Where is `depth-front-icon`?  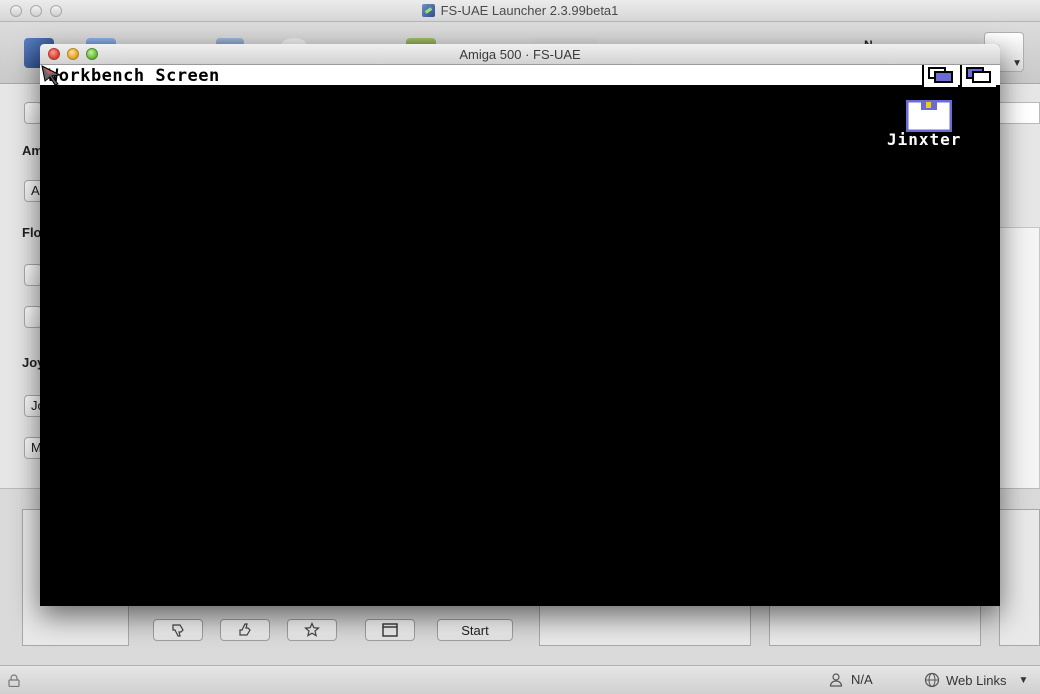
depth-front-icon is located at coordinates (978, 75).